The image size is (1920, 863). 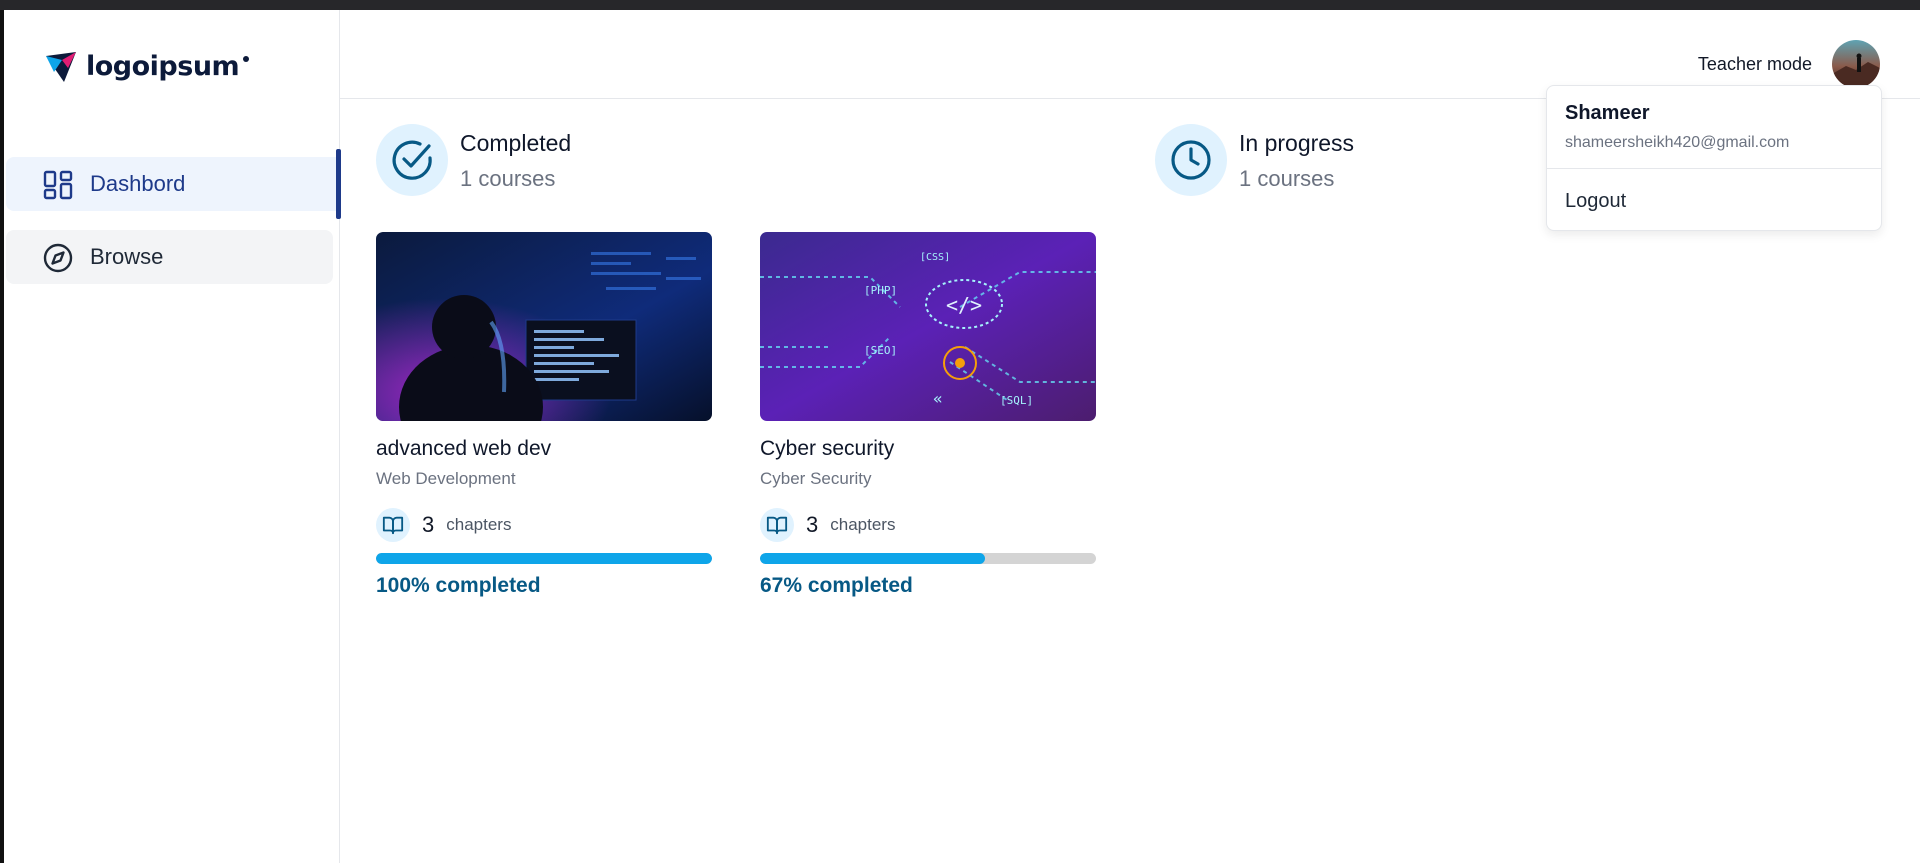 I want to click on course-category: Cyber Security, so click(x=816, y=478).